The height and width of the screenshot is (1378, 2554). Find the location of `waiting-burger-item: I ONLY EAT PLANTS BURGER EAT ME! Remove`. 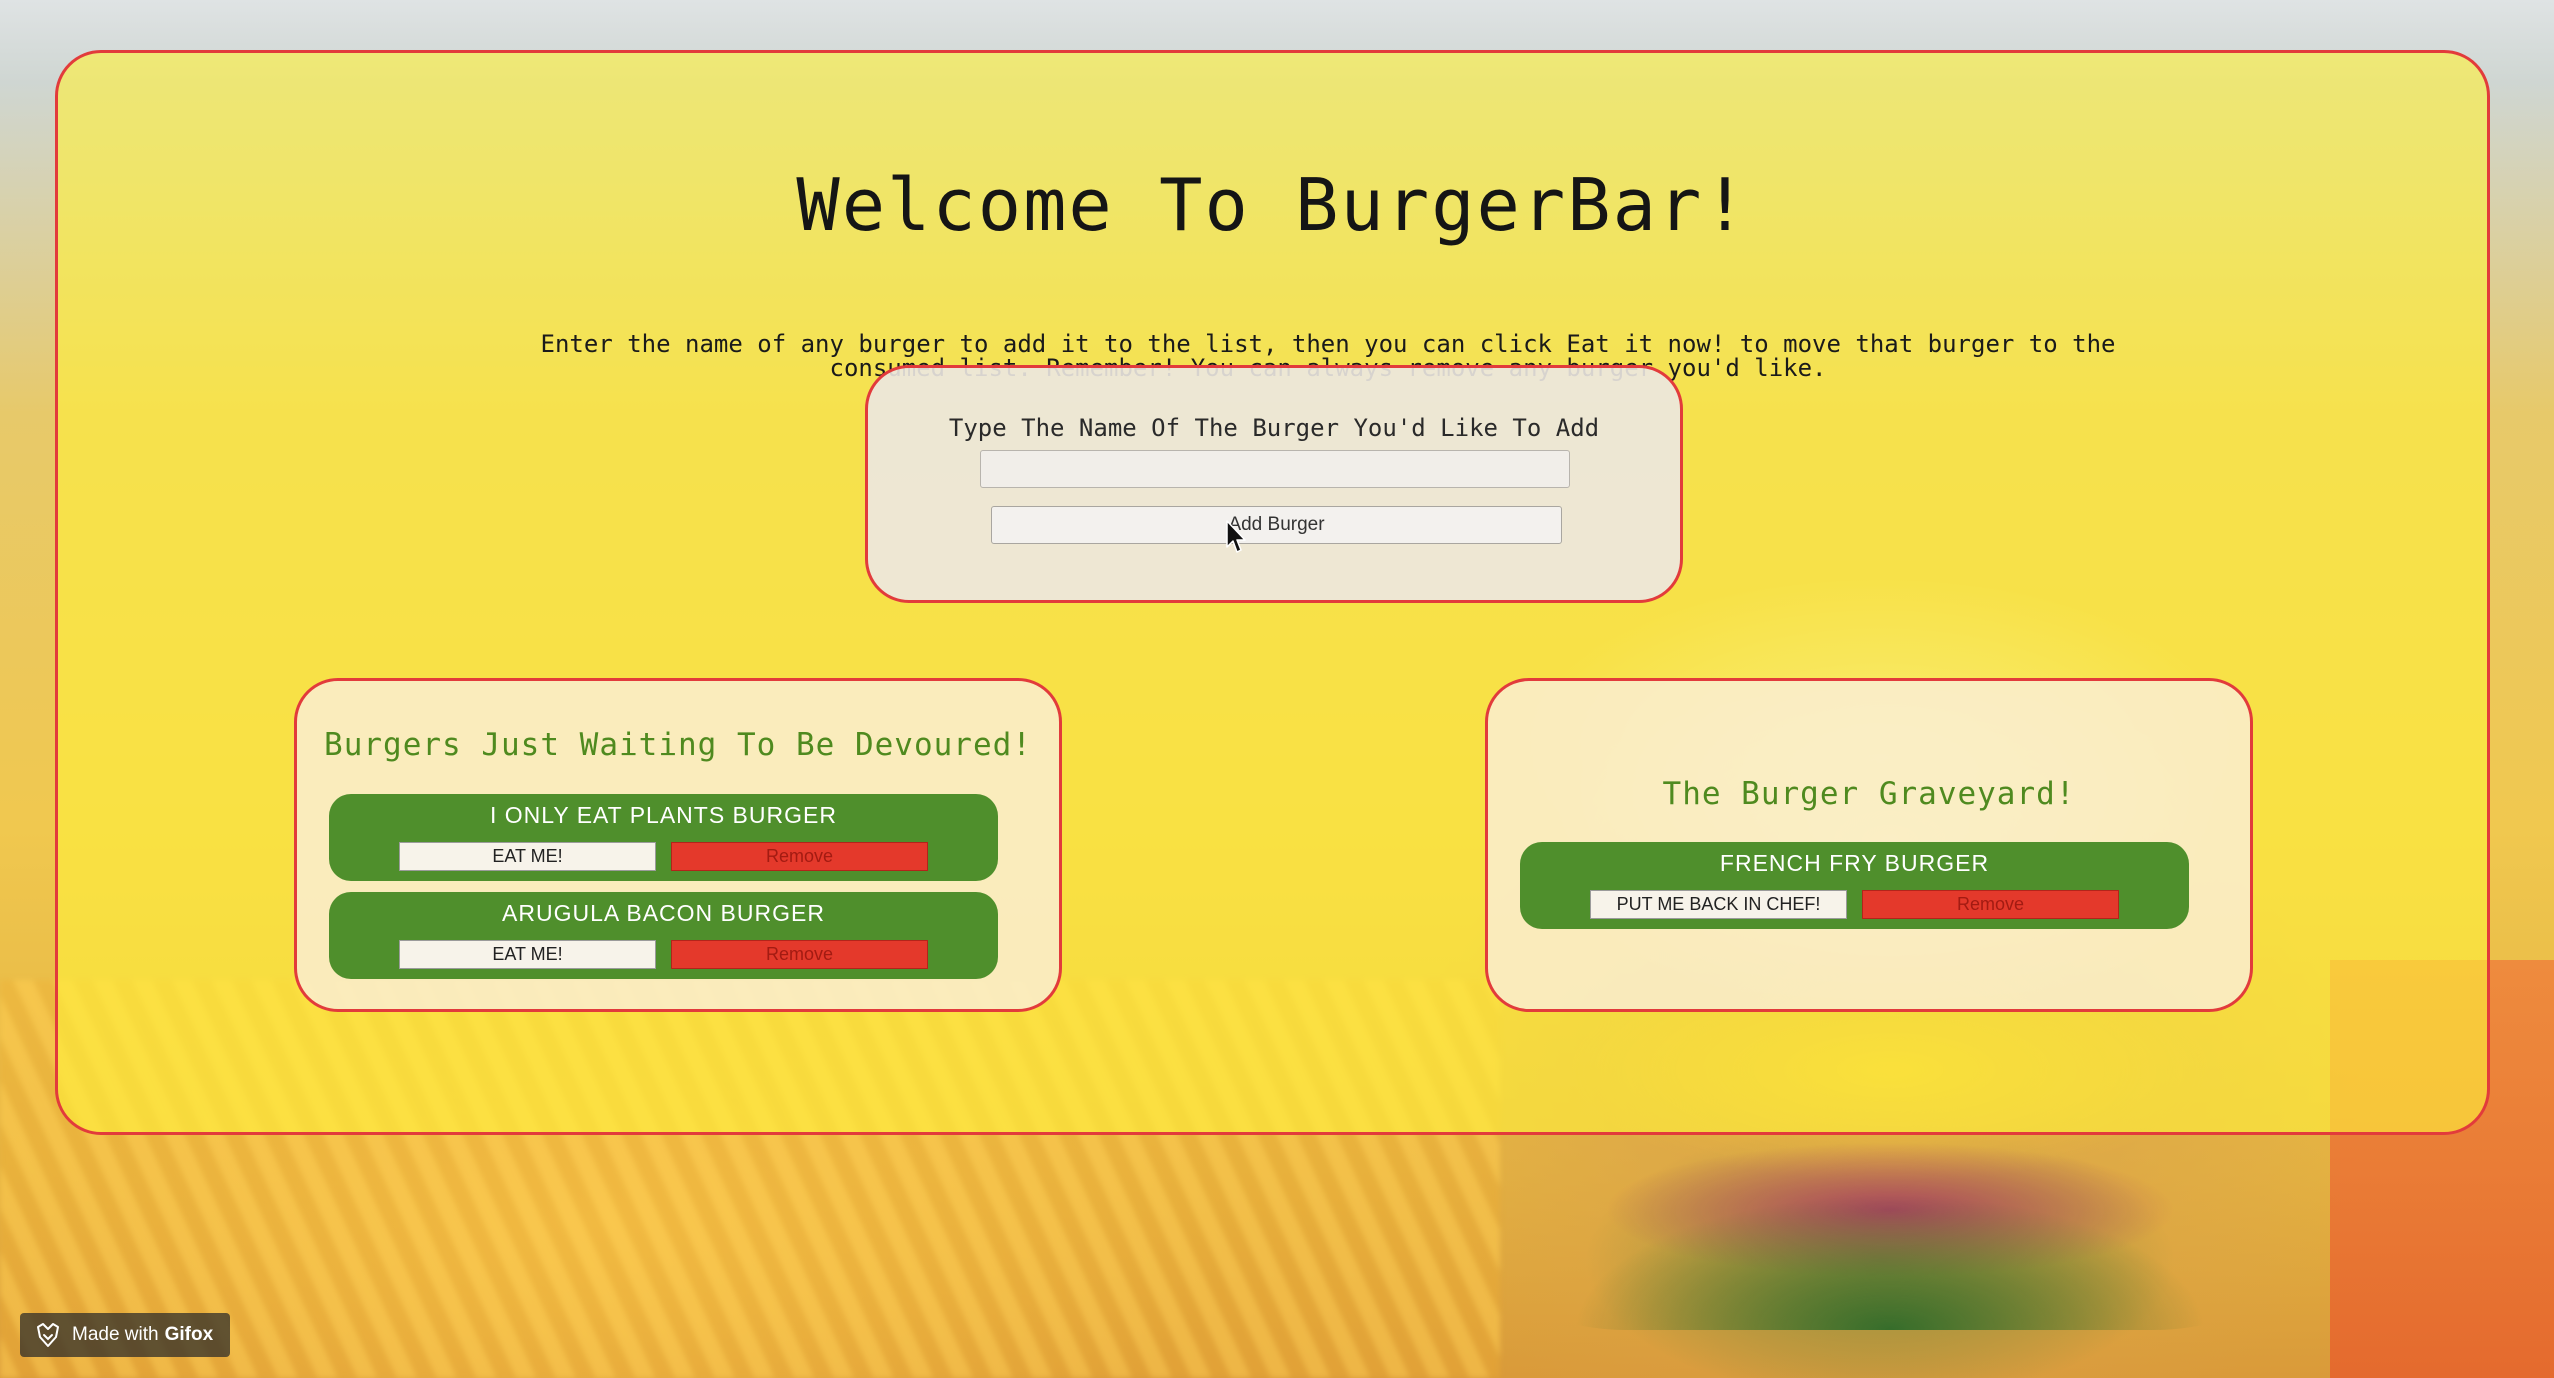

waiting-burger-item: I ONLY EAT PLANTS BURGER EAT ME! Remove is located at coordinates (663, 837).